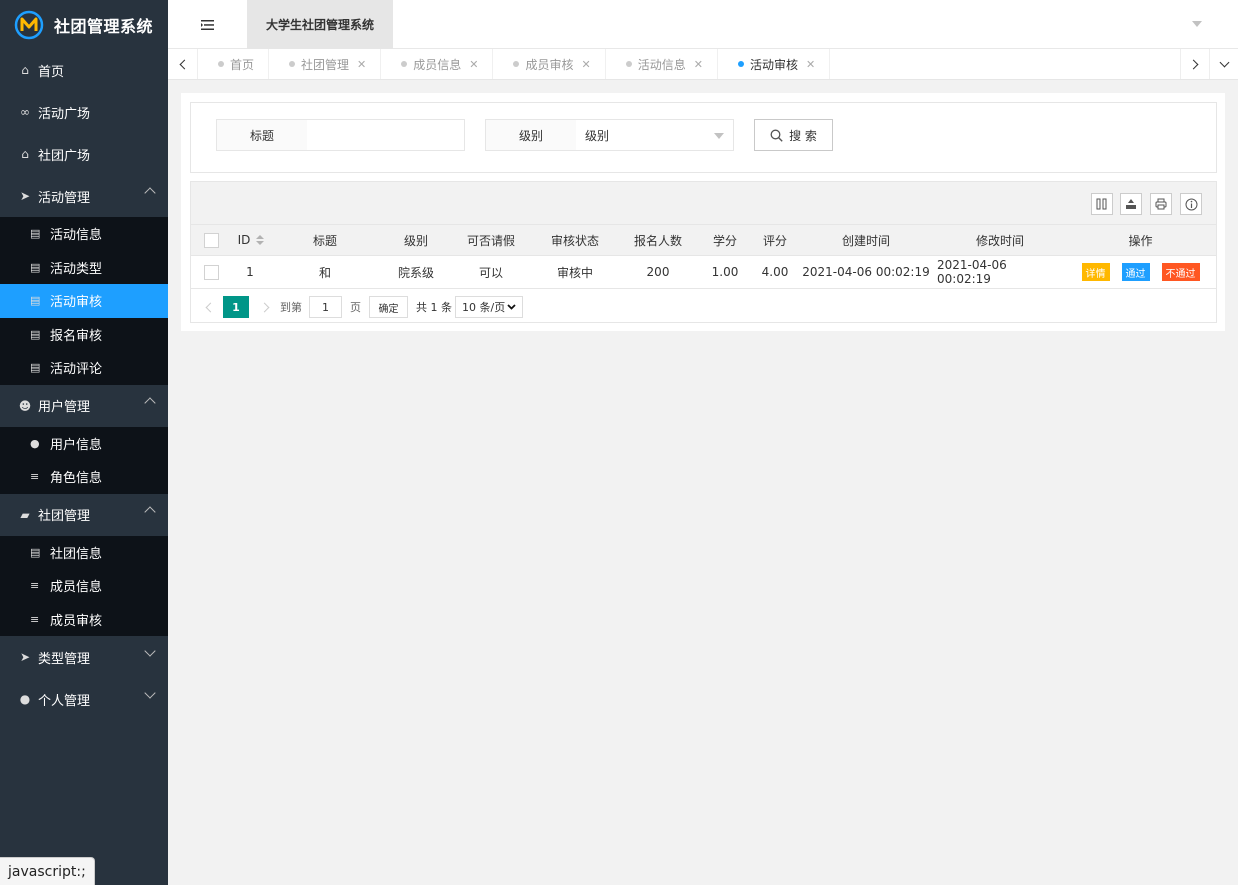 Image resolution: width=1238 pixels, height=885 pixels. Describe the element at coordinates (655, 135) in the screenshot. I see `level-select: 级别` at that location.